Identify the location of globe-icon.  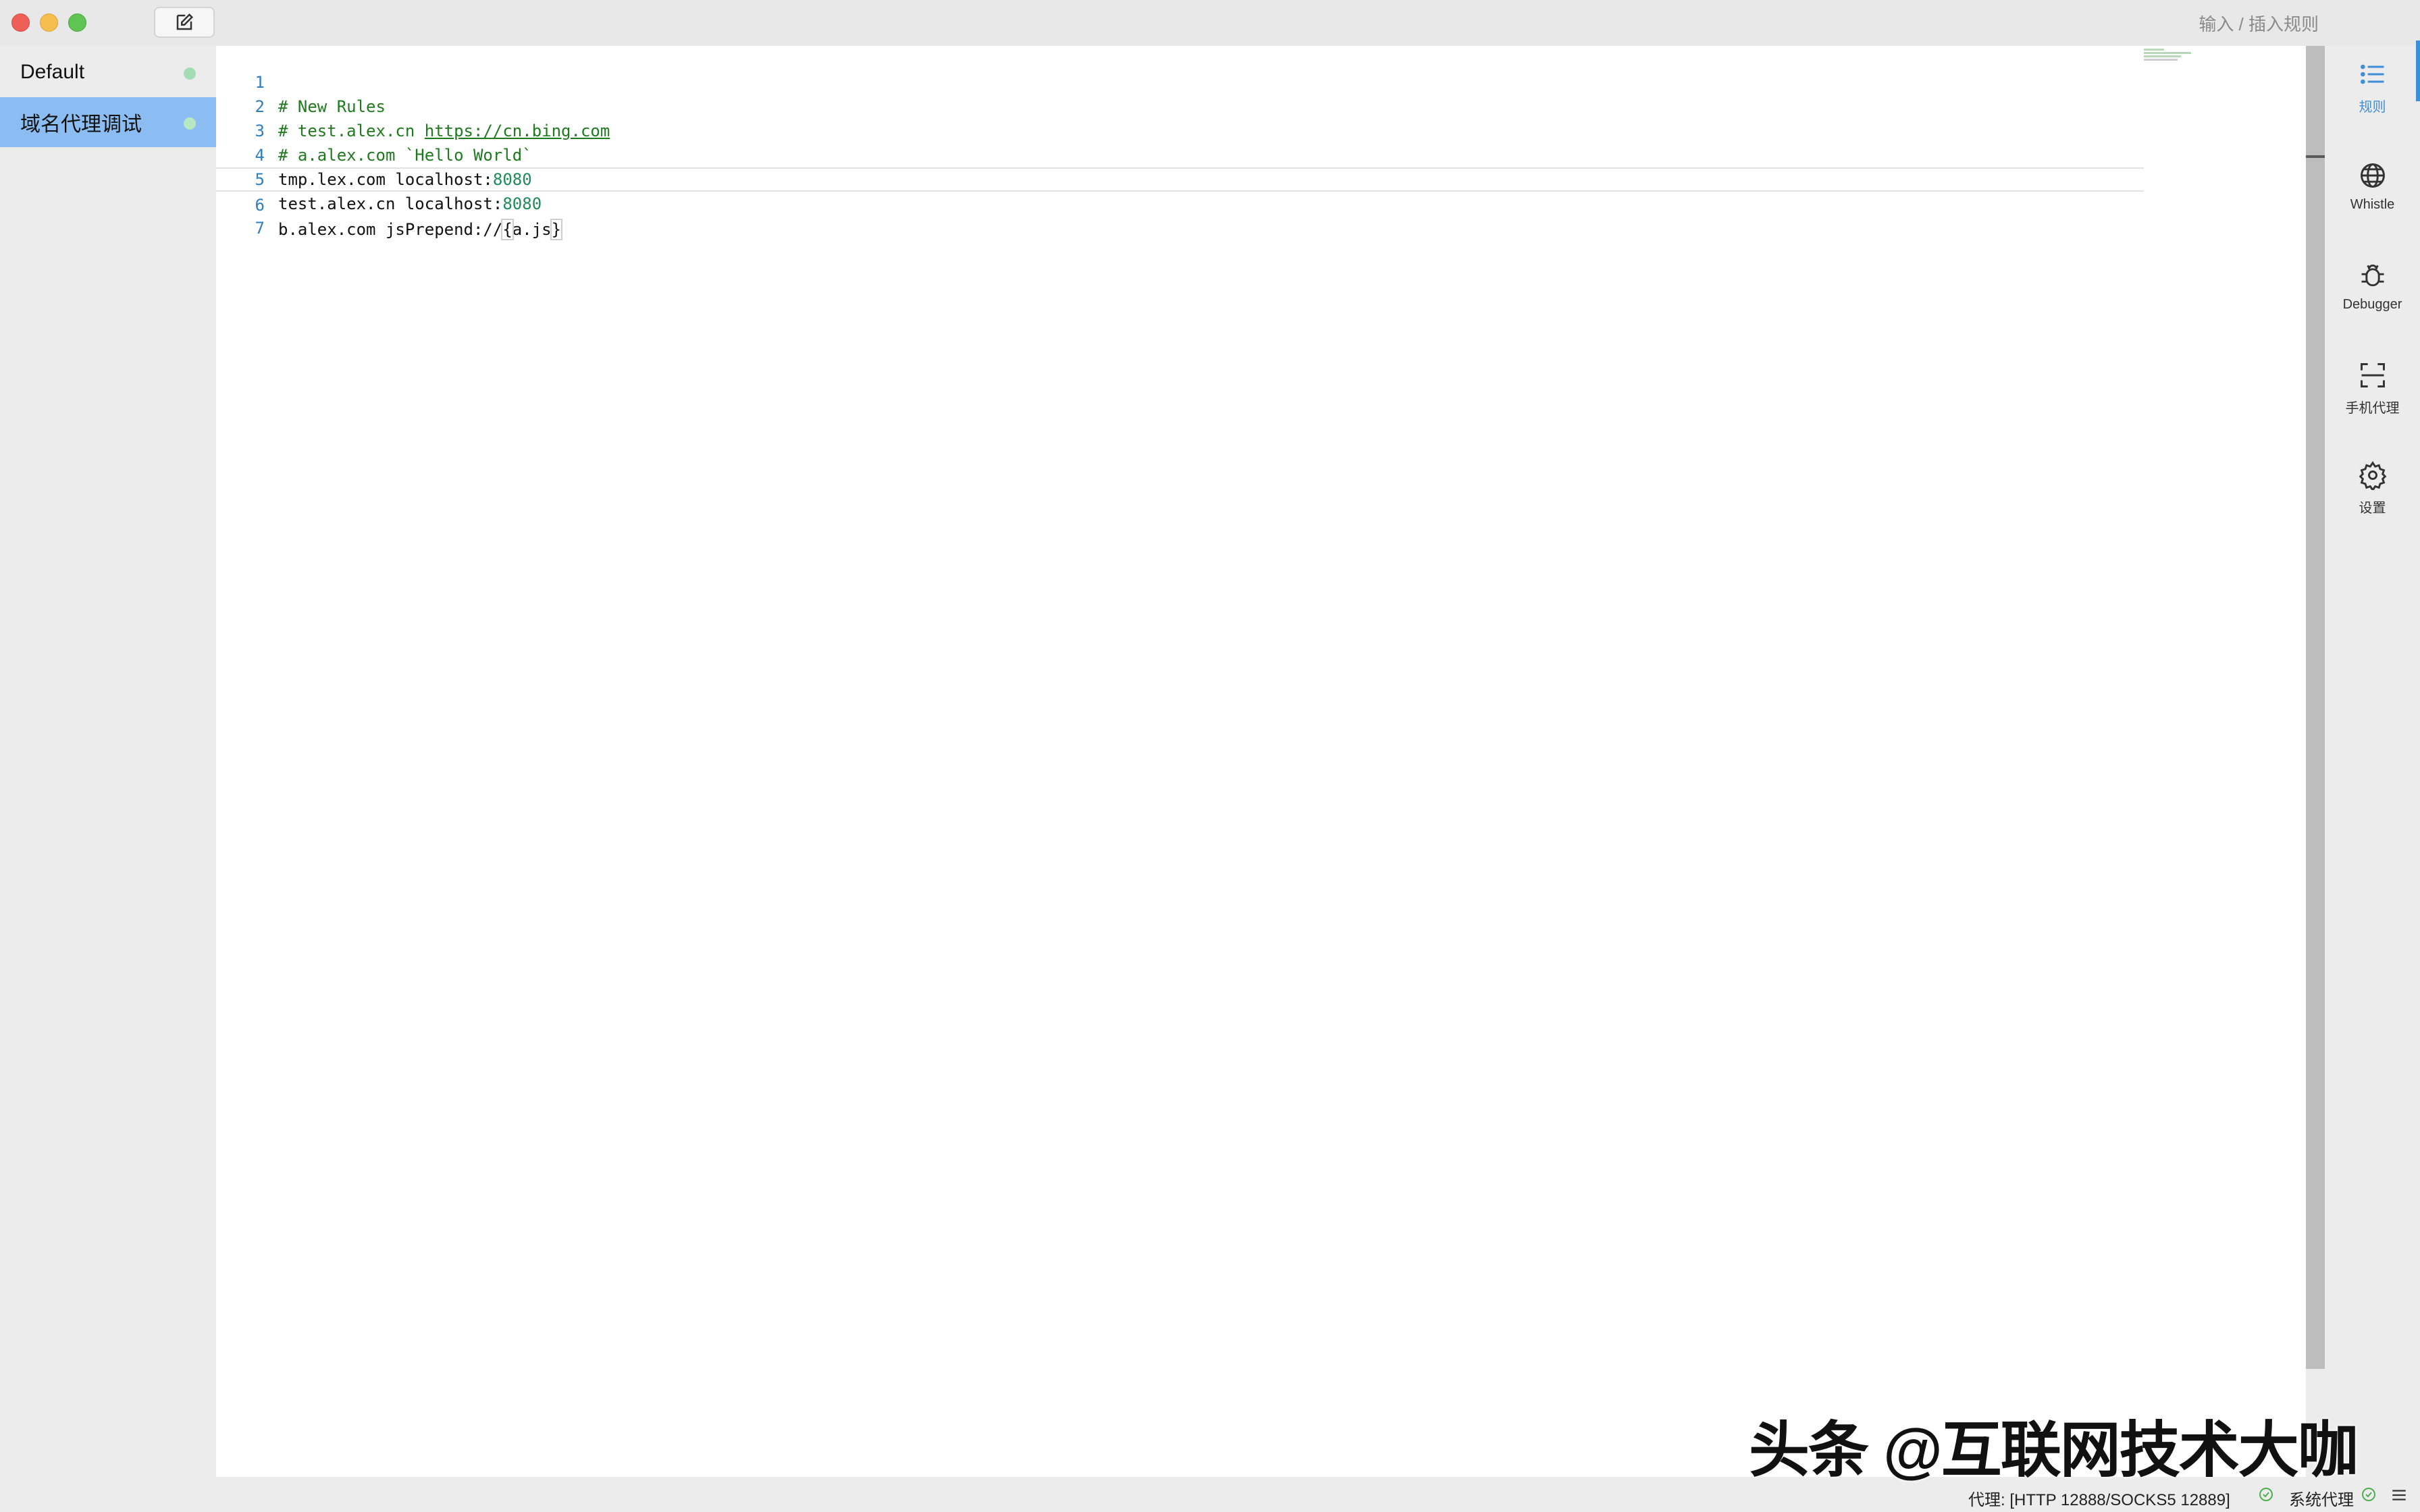
(2372, 175).